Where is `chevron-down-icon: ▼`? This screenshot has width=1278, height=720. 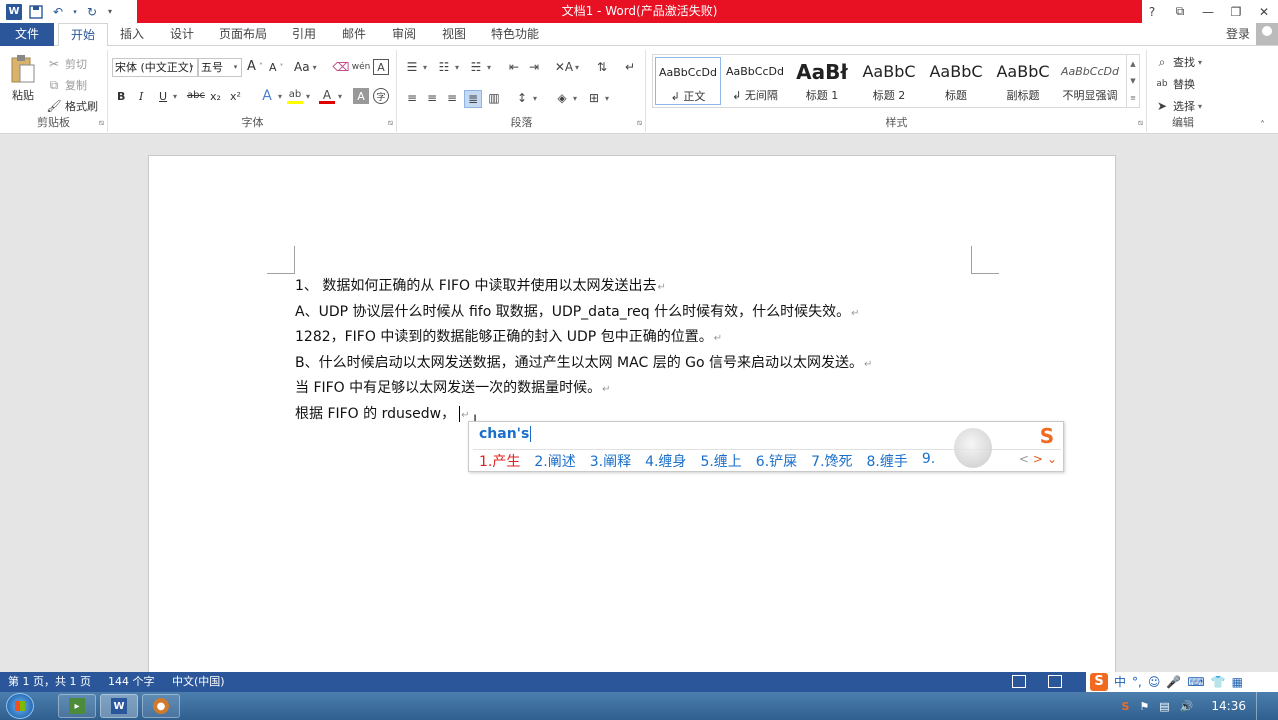
chevron-down-icon: ▼ is located at coordinates (1132, 81).